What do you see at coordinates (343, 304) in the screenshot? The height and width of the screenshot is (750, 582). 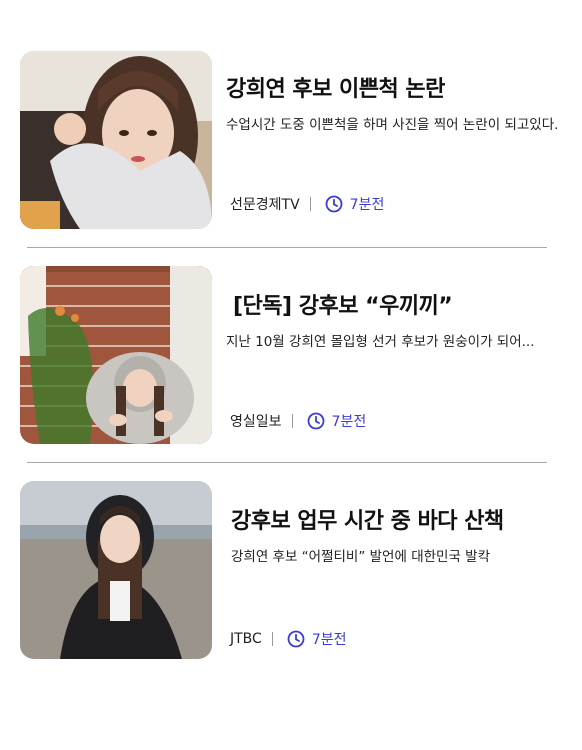 I see `article-headline: [단독] 강후보 “우끼끼”` at bounding box center [343, 304].